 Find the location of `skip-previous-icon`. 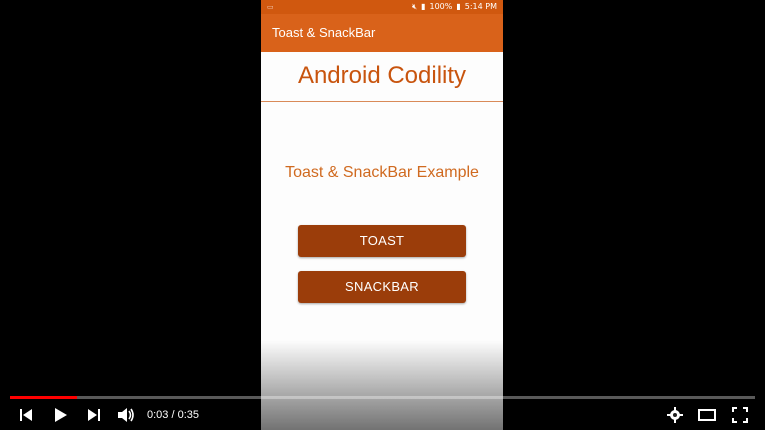

skip-previous-icon is located at coordinates (26, 415).